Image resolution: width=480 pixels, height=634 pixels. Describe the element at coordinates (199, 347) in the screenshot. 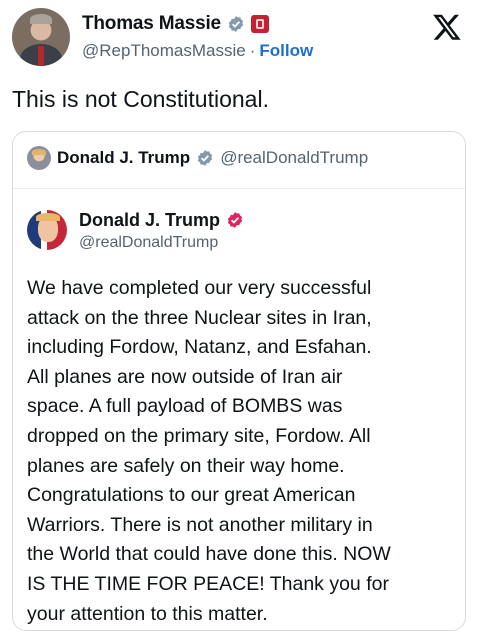

I see `text-line: including Fordow, Natanz, and Esfahan.` at that location.